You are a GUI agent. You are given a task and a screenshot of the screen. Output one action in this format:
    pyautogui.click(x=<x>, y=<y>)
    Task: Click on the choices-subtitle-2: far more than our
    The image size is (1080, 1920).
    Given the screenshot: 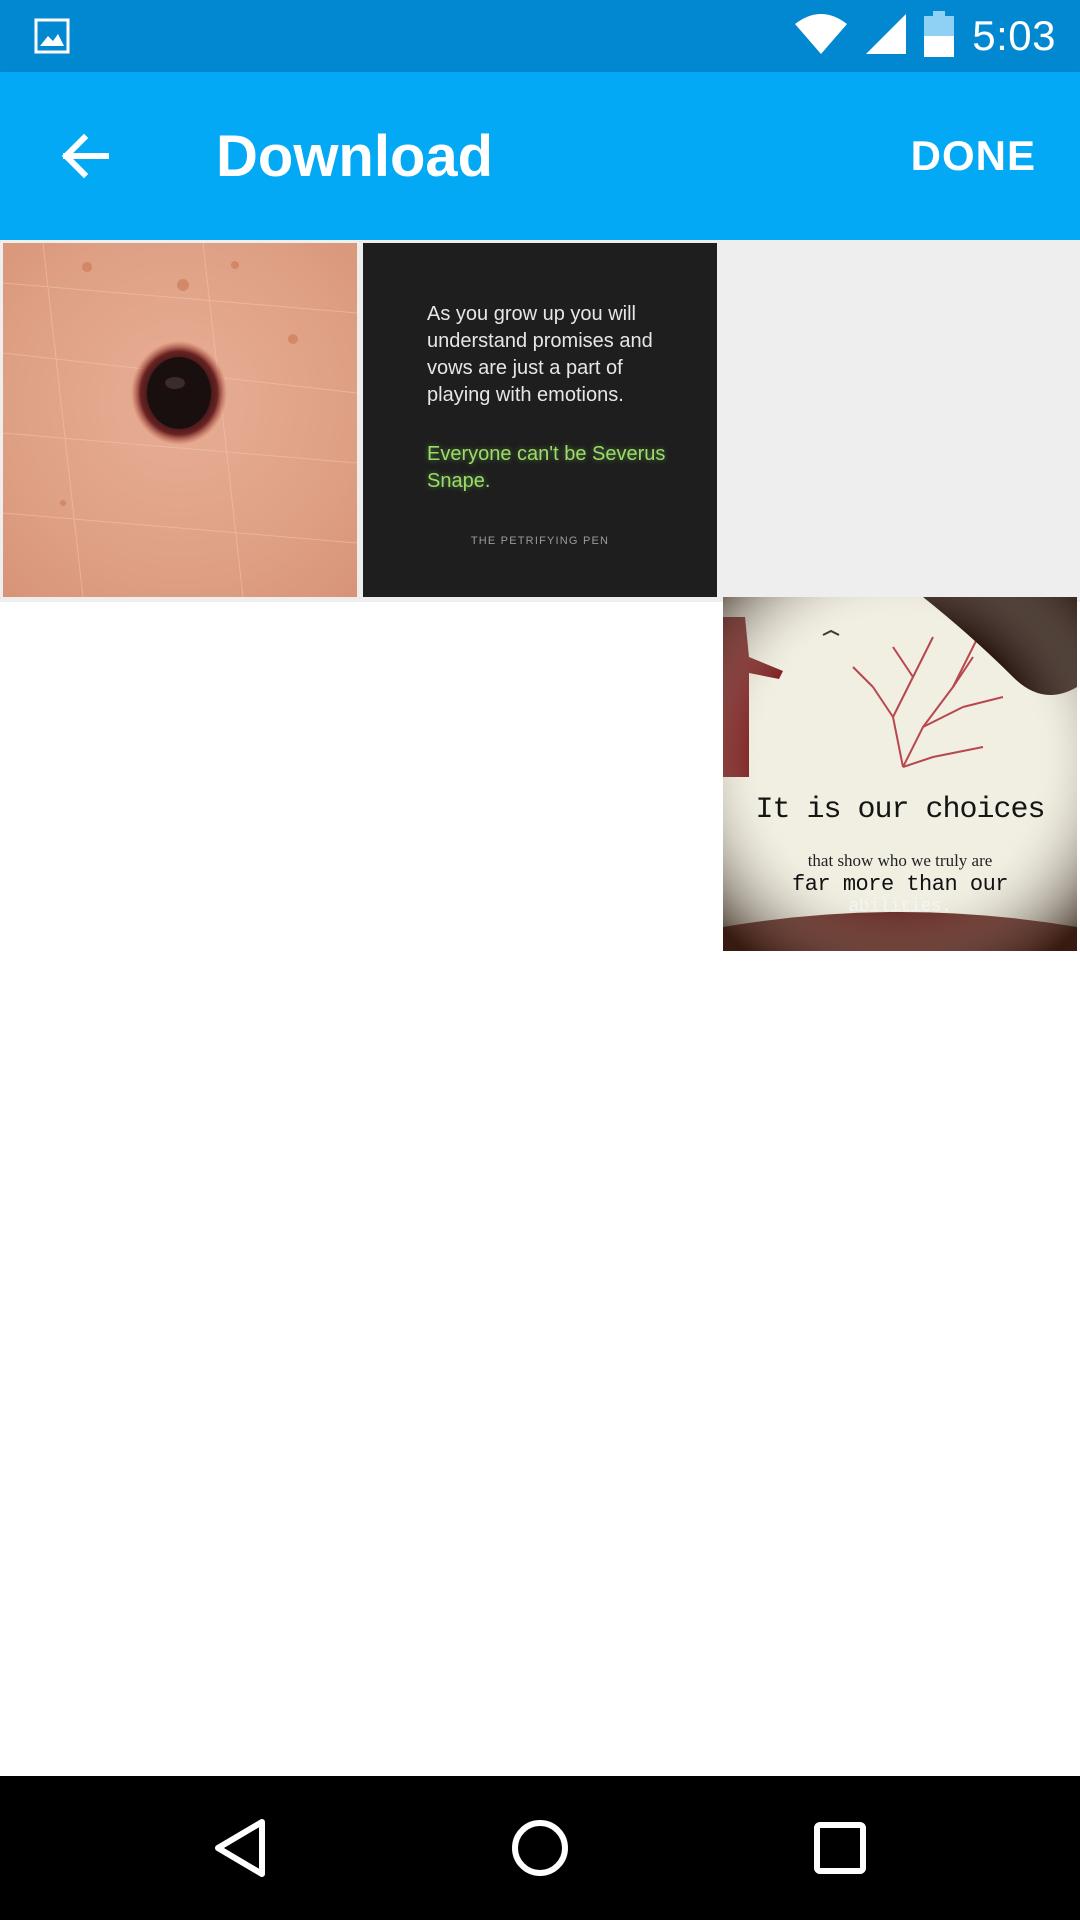 What is the action you would take?
    pyautogui.click(x=900, y=884)
    